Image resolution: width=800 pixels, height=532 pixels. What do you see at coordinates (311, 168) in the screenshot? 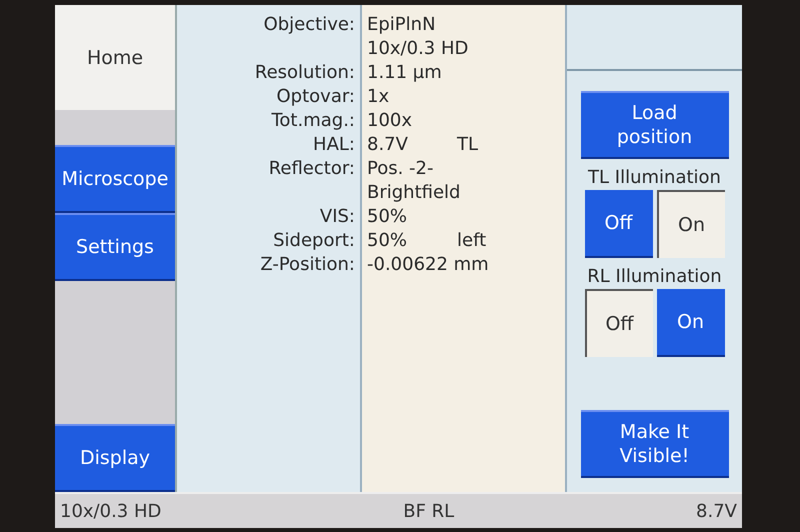
I see `property-label: Reflector:` at bounding box center [311, 168].